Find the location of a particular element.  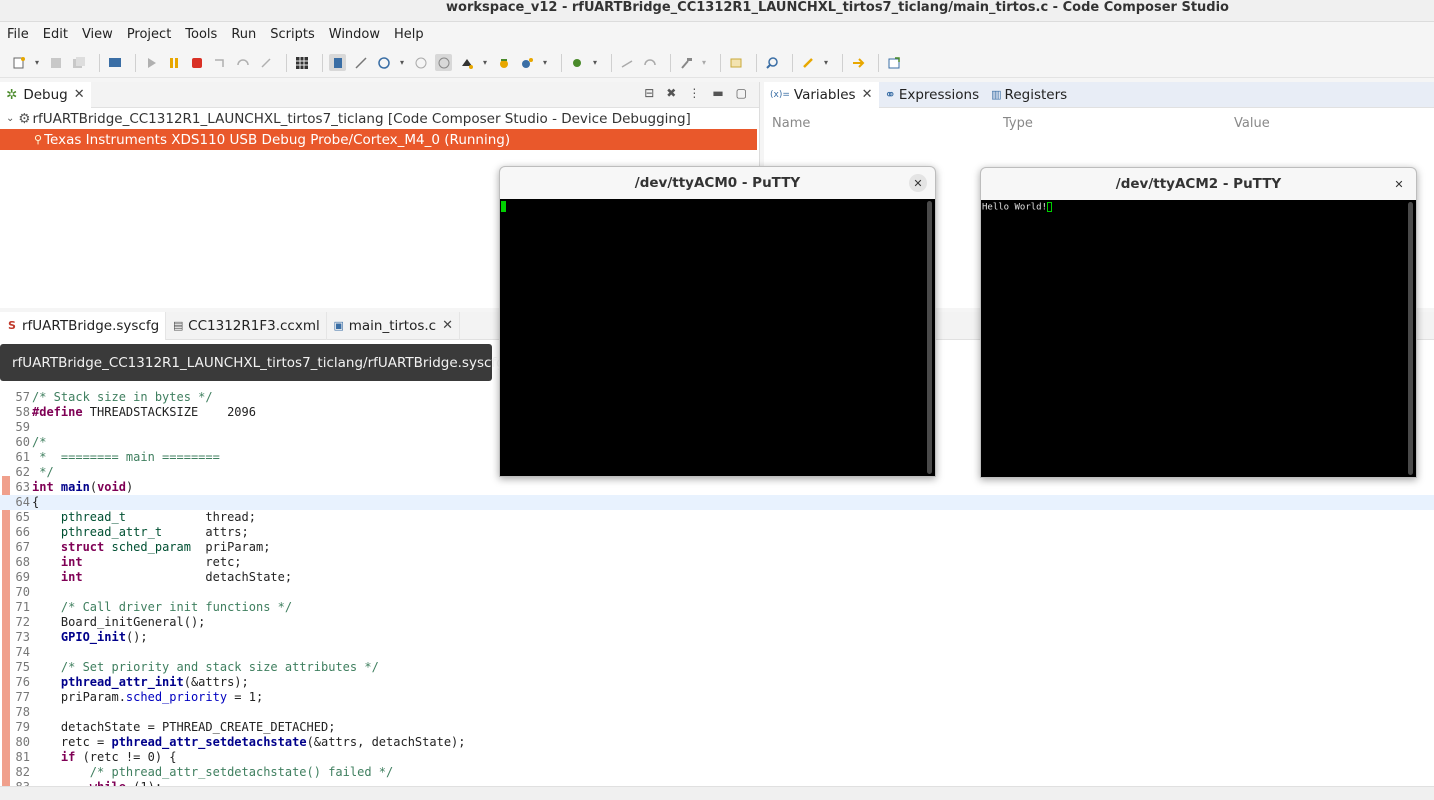

menu-tools: Tools is located at coordinates (201, 34).